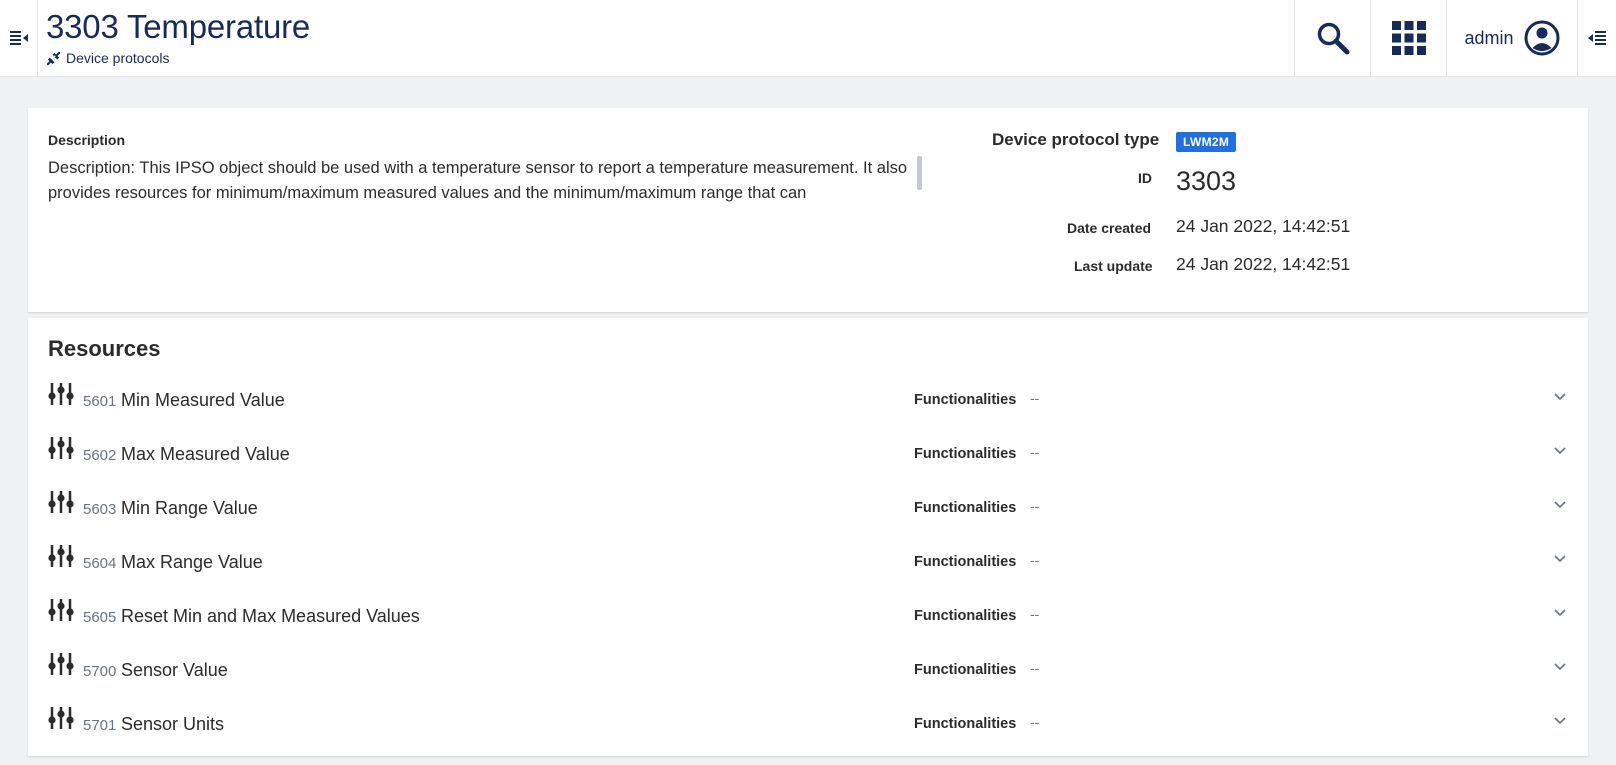  What do you see at coordinates (1206, 142) in the screenshot?
I see `protocol-type-badge: LWM2M` at bounding box center [1206, 142].